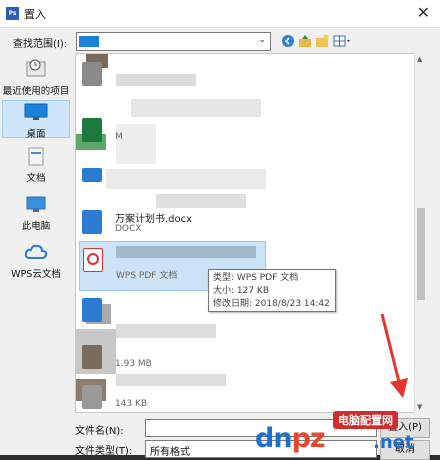 This screenshot has height=460, width=440. What do you see at coordinates (147, 276) in the screenshot?
I see `file-info: WPS PDF 文档` at bounding box center [147, 276].